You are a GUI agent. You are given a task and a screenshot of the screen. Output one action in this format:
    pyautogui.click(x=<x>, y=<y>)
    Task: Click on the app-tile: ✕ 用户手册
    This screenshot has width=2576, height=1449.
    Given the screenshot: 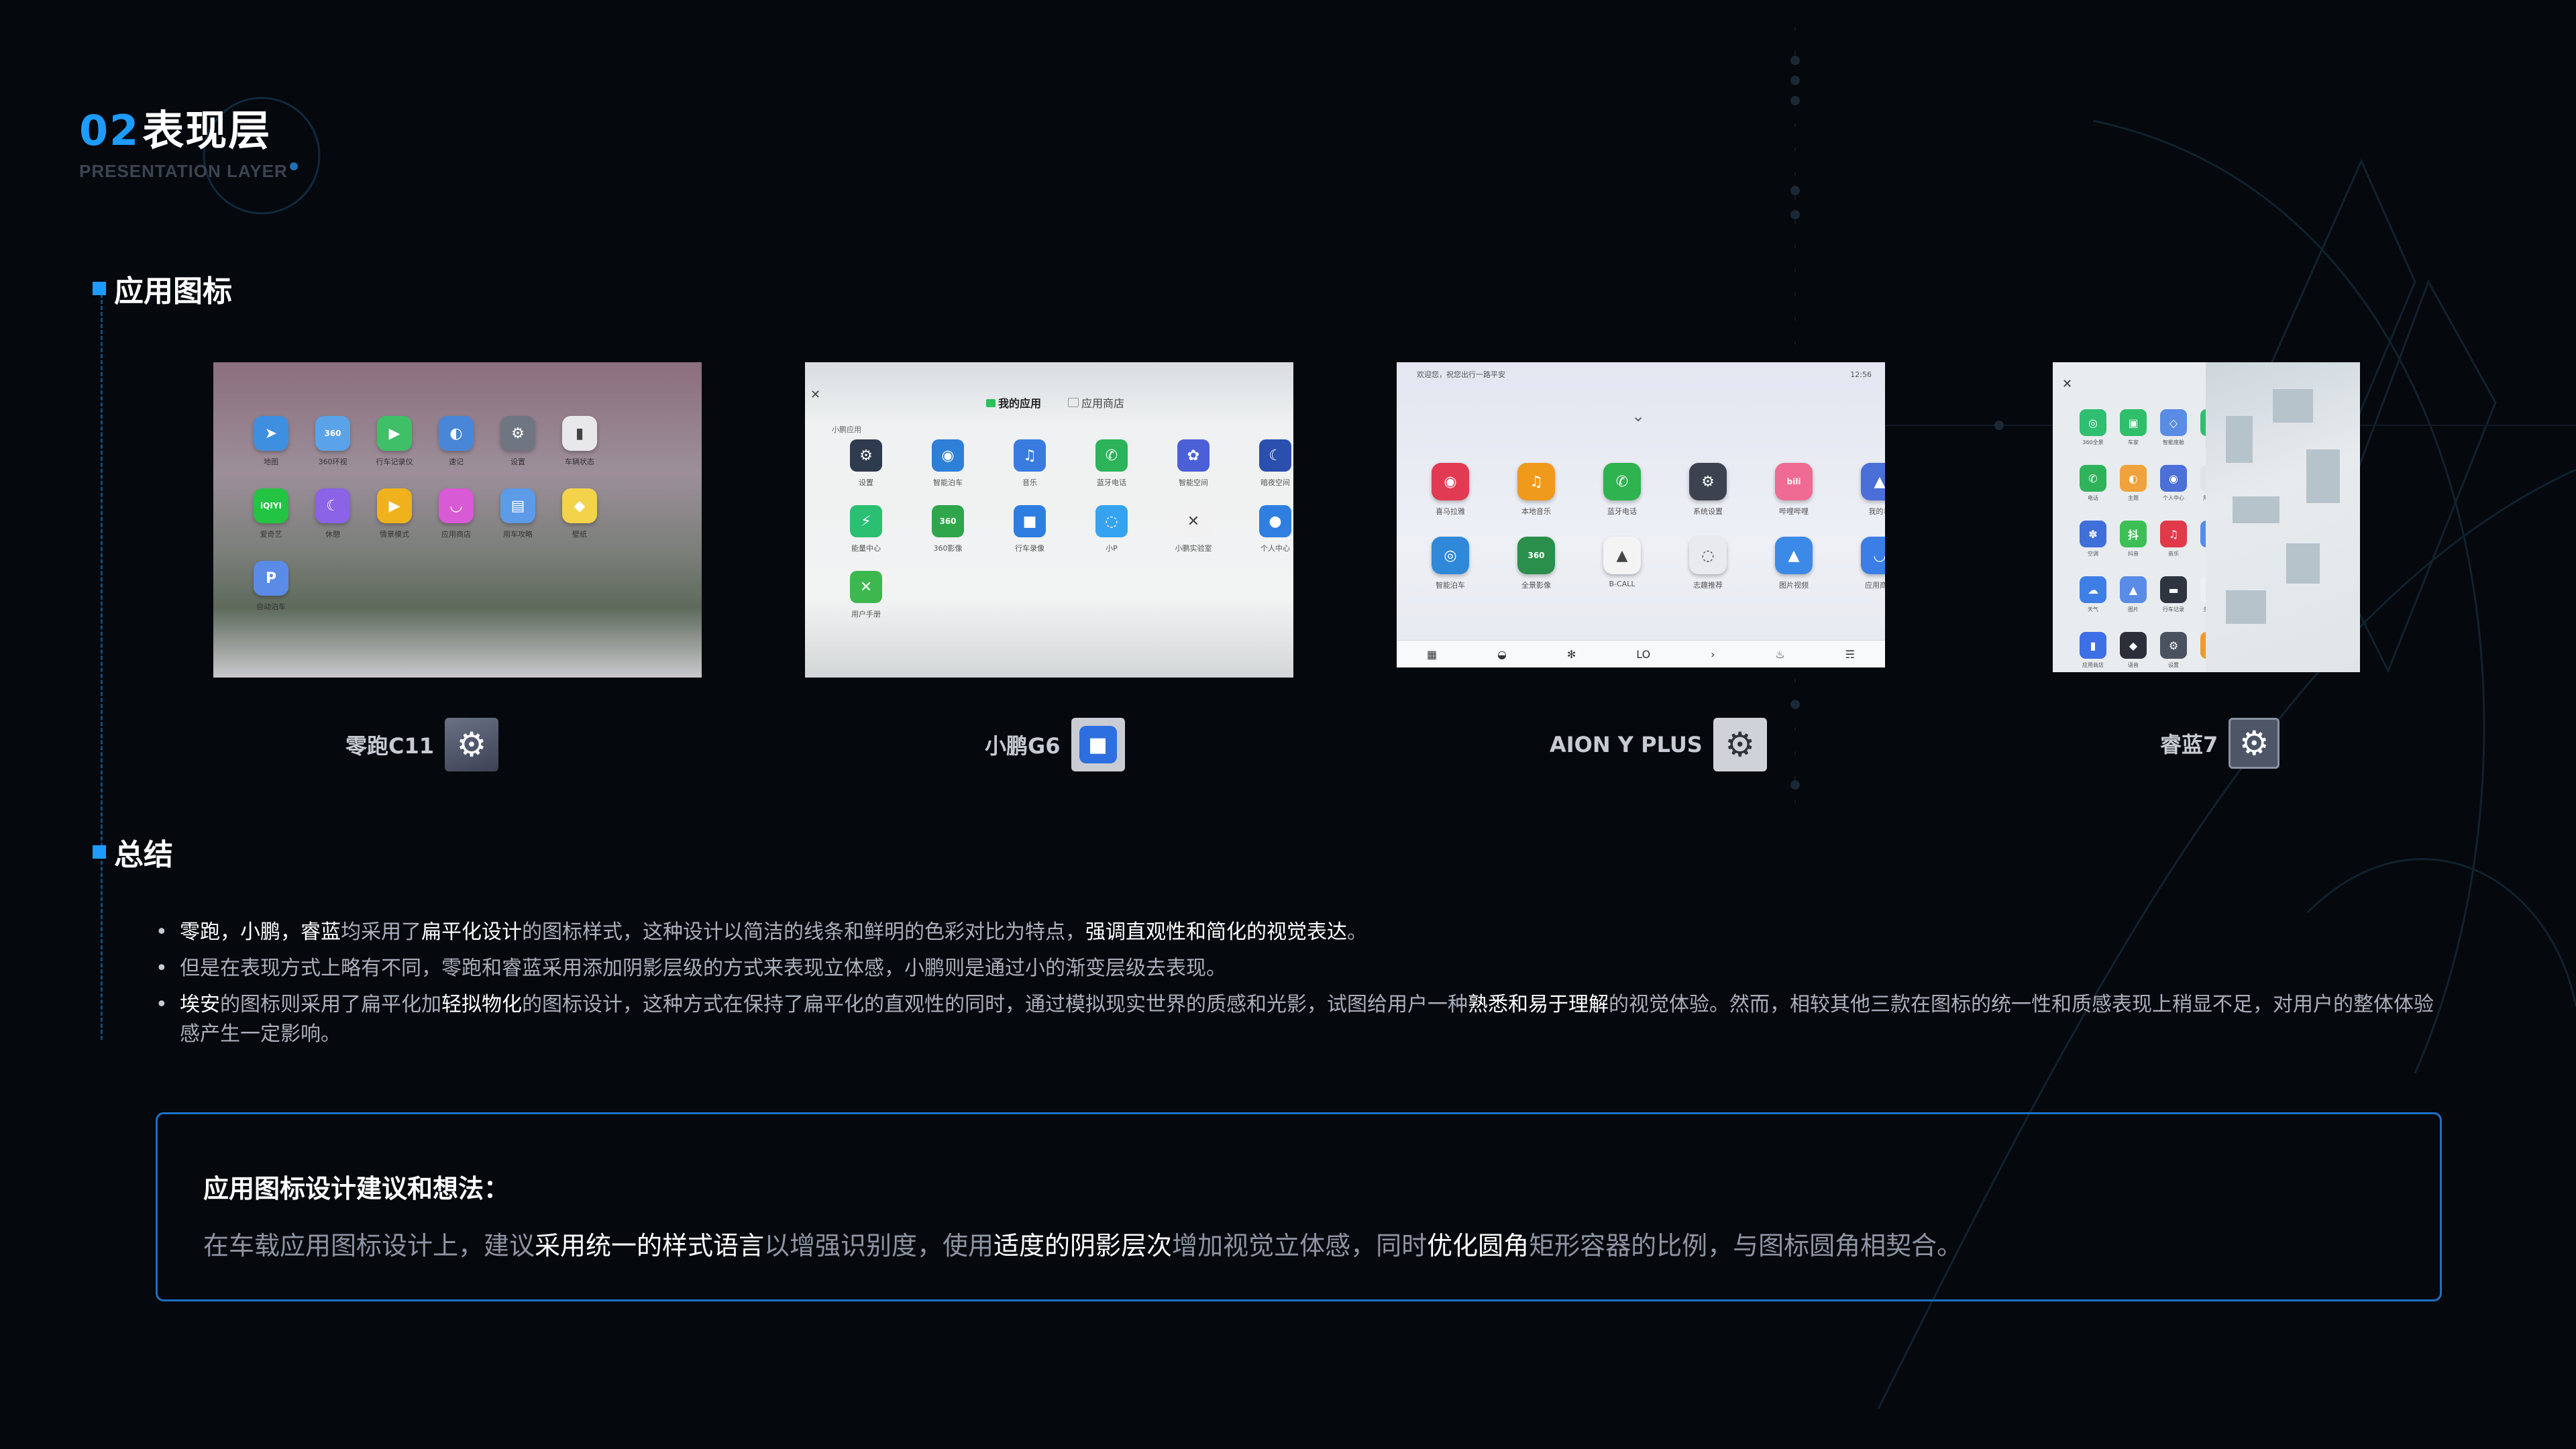 What is the action you would take?
    pyautogui.click(x=866, y=595)
    